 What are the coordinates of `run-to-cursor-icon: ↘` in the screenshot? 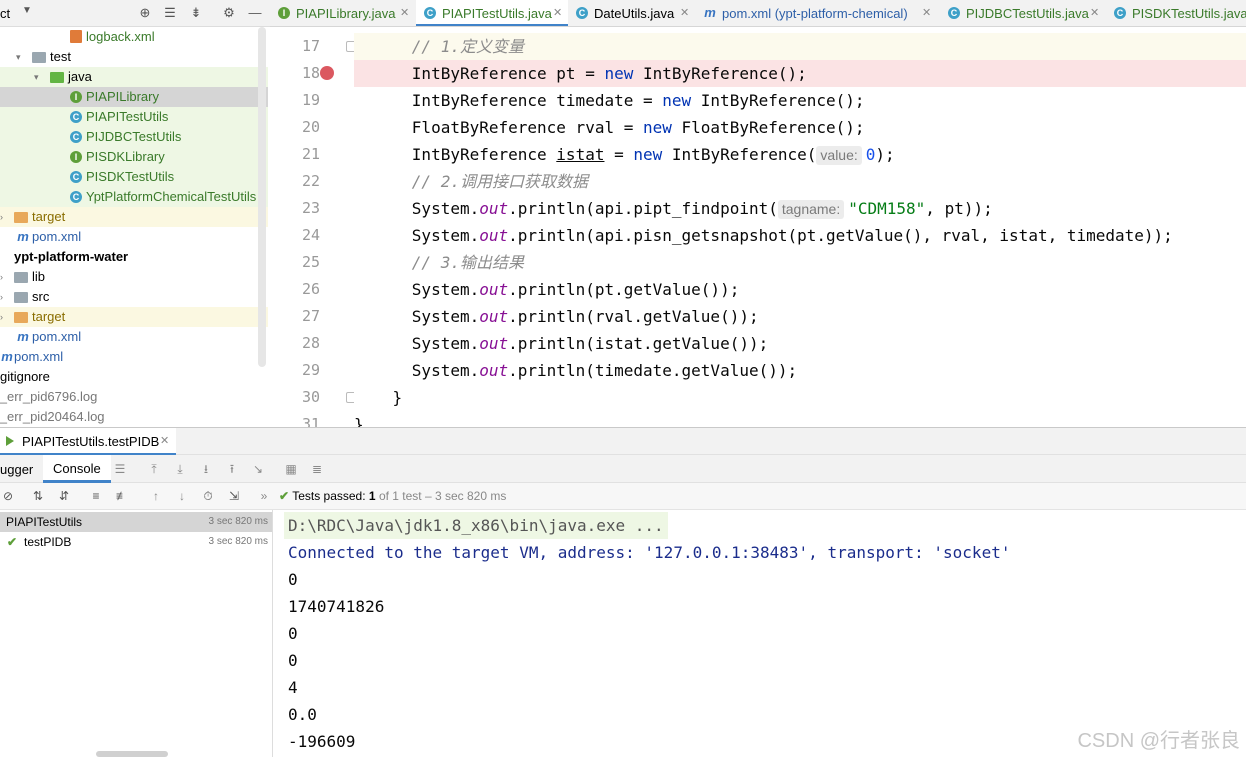 It's located at (258, 469).